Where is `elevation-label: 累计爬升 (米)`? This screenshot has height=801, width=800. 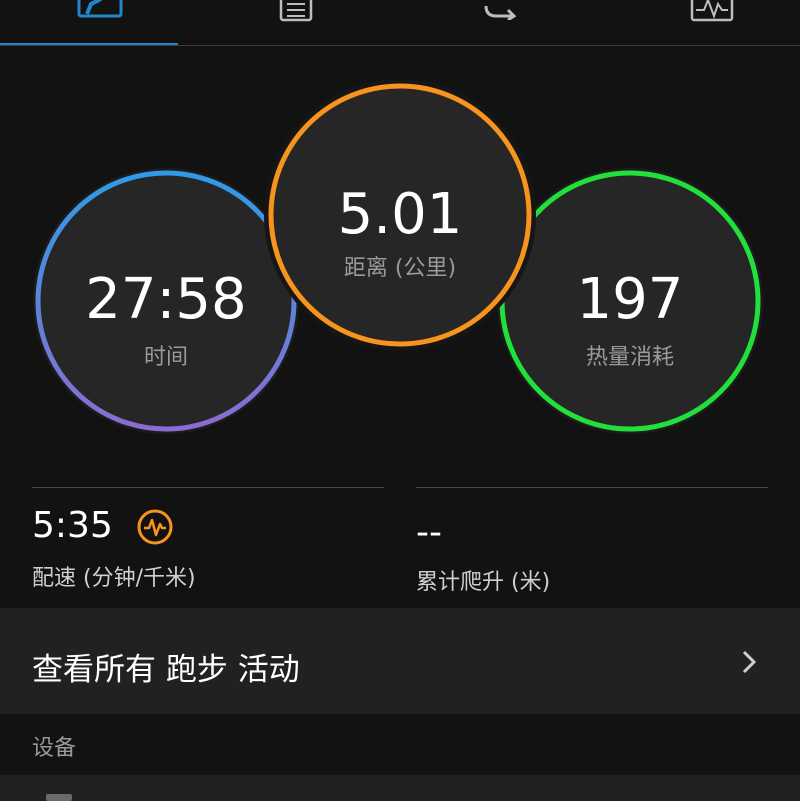
elevation-label: 累计爬升 (米) is located at coordinates (483, 582).